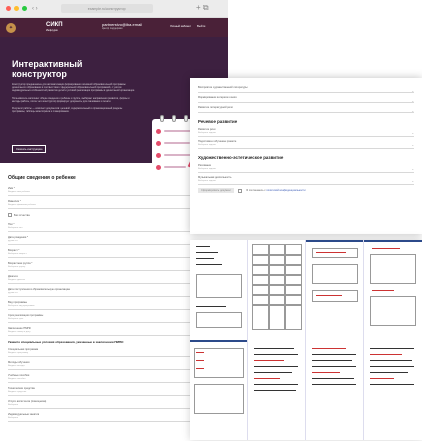 Image resolution: width=422 pixels, height=441 pixels. I want to click on program-term-field: Срок реализации программы Выберите срок, so click(114, 318).